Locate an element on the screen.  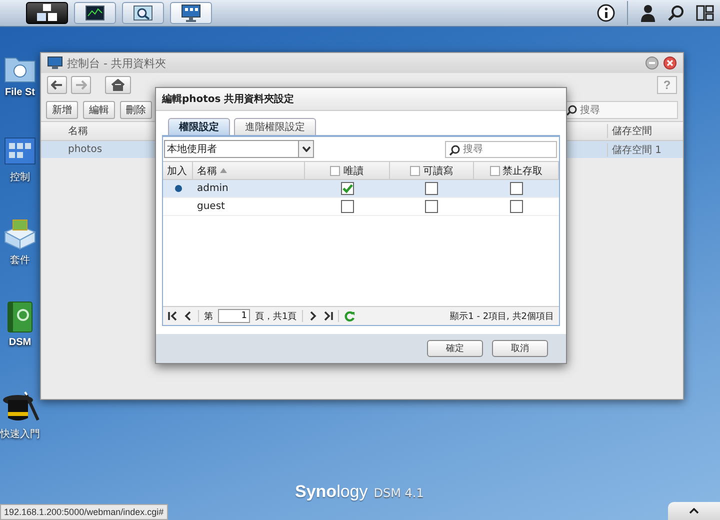
tab: 進階權限設定 is located at coordinates (275, 126).